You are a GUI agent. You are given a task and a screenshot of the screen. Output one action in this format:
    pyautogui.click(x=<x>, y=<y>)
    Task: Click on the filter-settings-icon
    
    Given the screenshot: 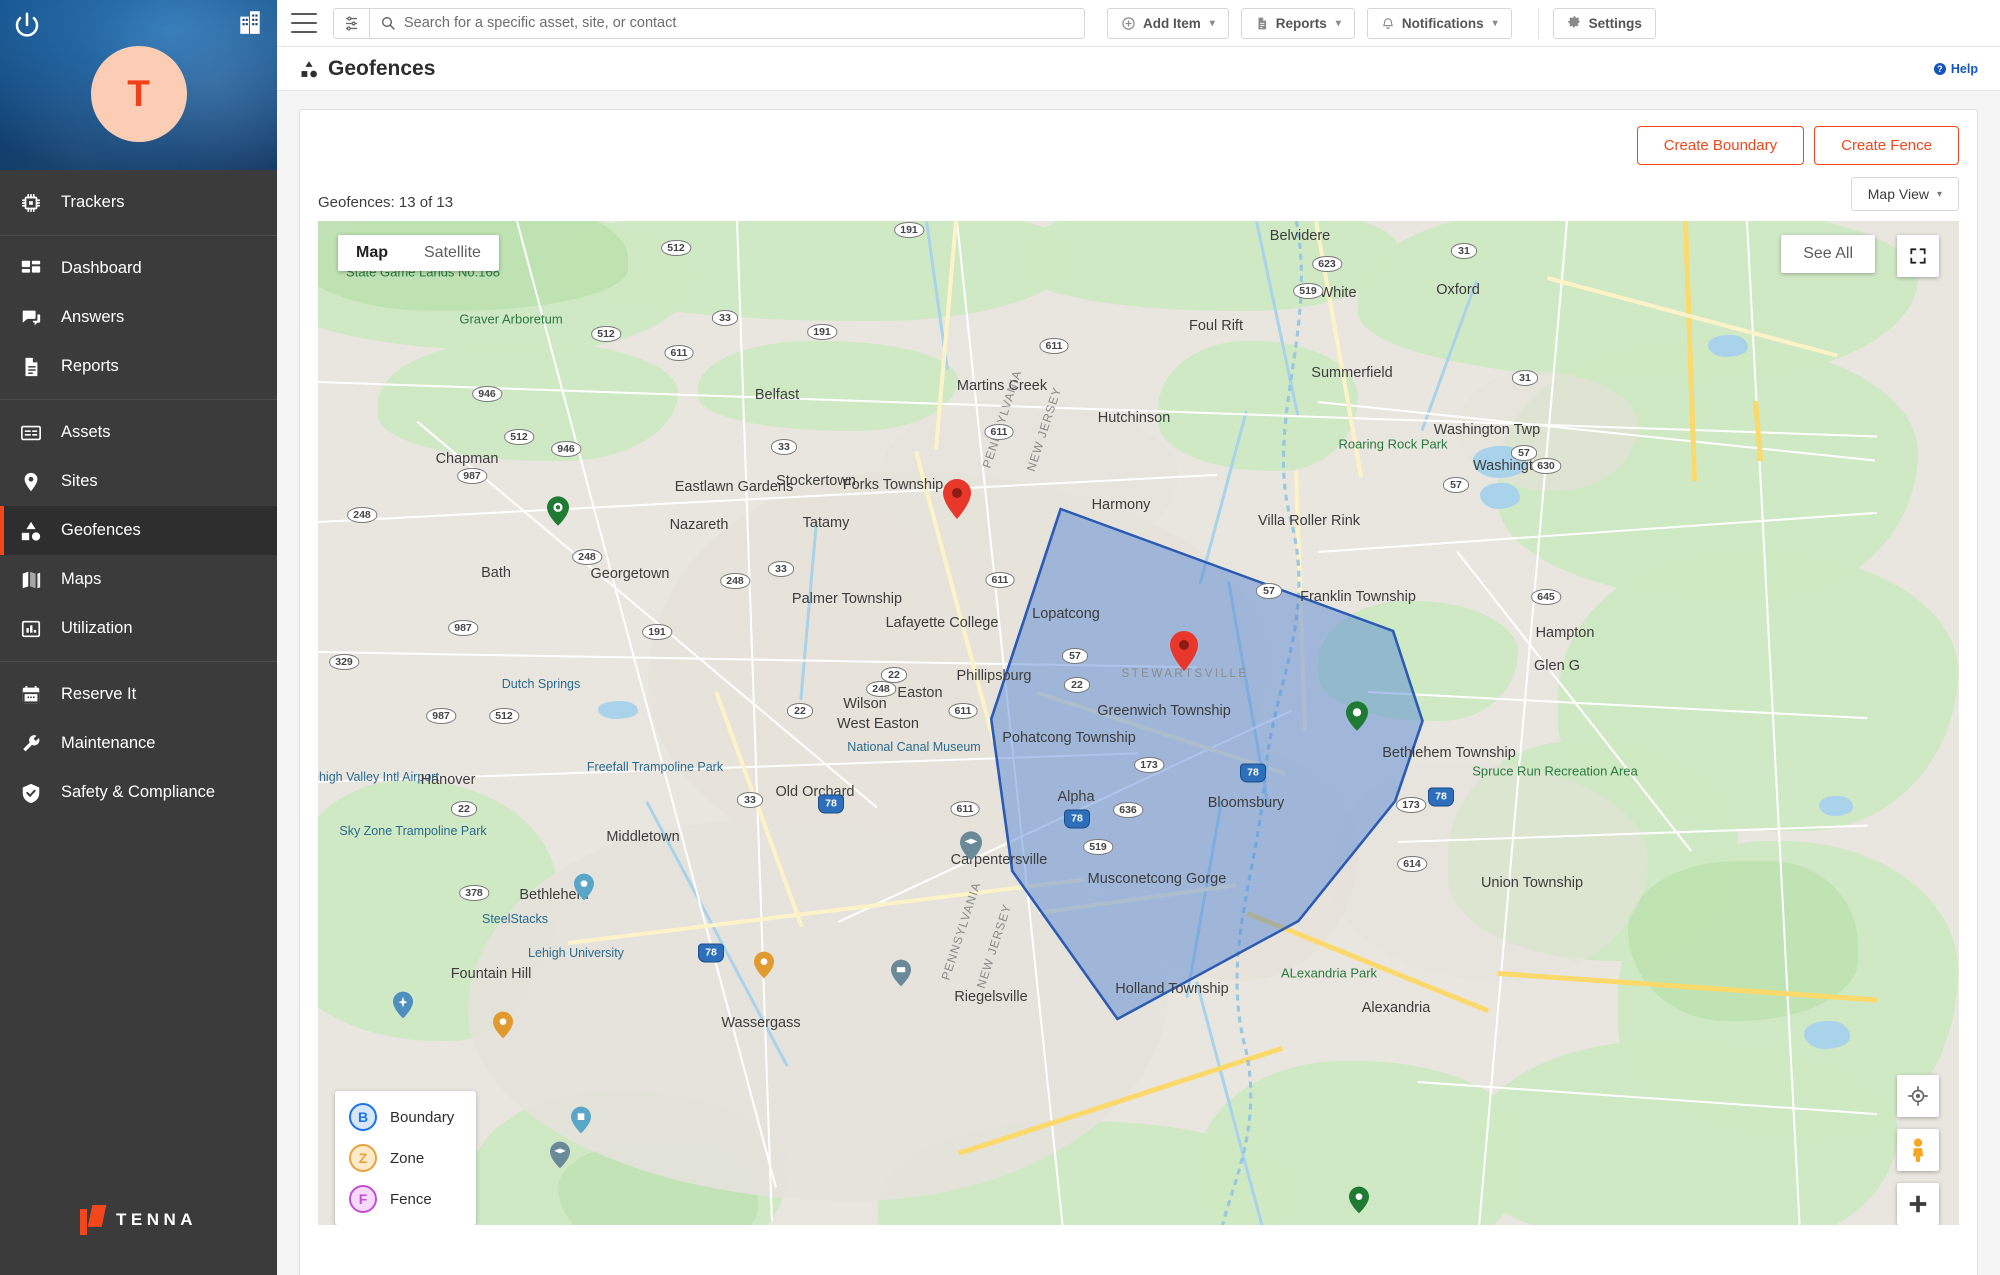 What is the action you would take?
    pyautogui.click(x=351, y=23)
    